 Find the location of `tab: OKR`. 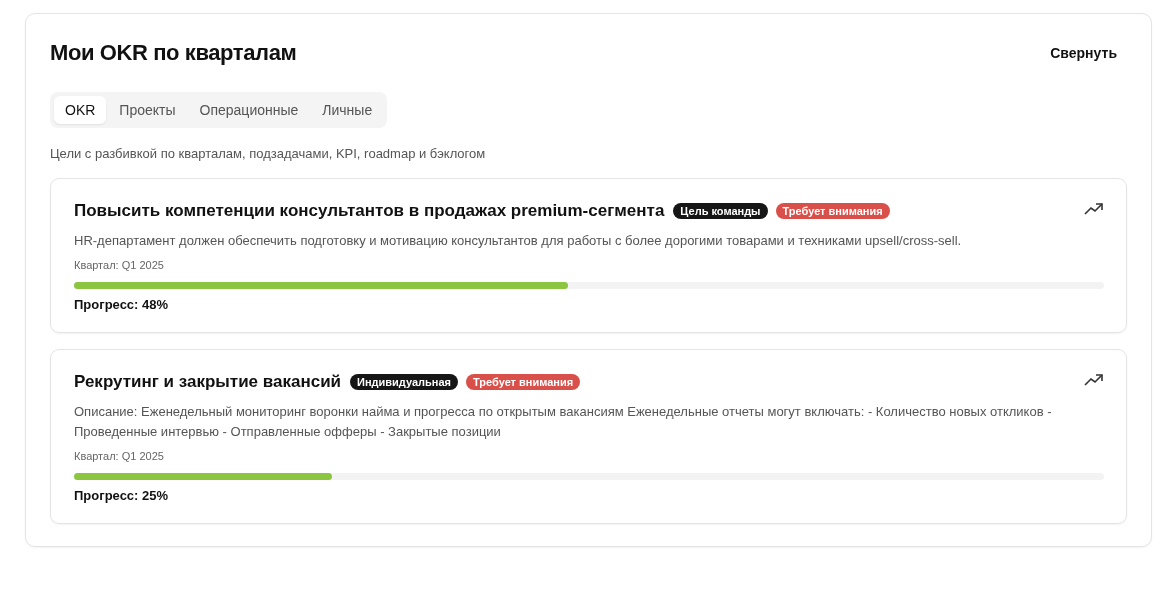

tab: OKR is located at coordinates (80, 110).